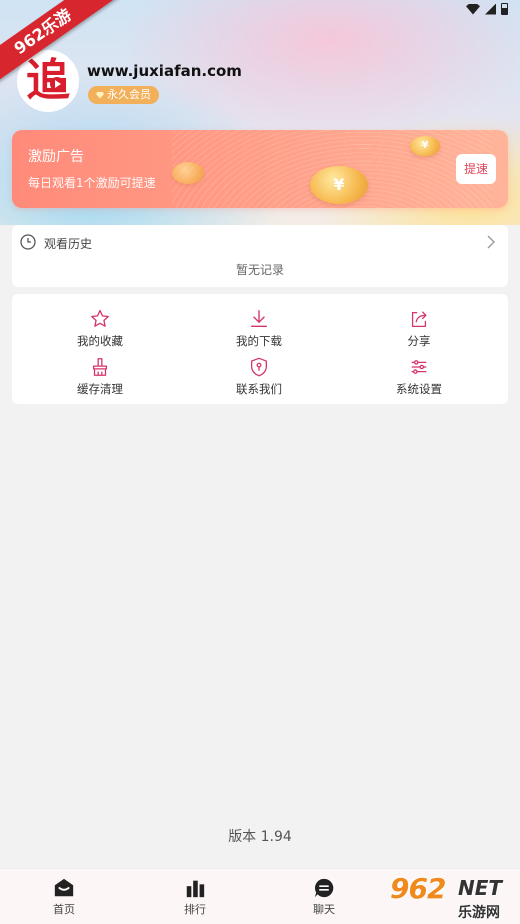 This screenshot has height=924, width=520. What do you see at coordinates (259, 367) in the screenshot?
I see `shield-icon` at bounding box center [259, 367].